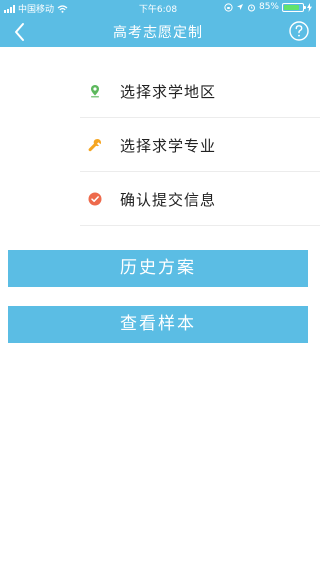  I want to click on location-pin-icon, so click(95, 91).